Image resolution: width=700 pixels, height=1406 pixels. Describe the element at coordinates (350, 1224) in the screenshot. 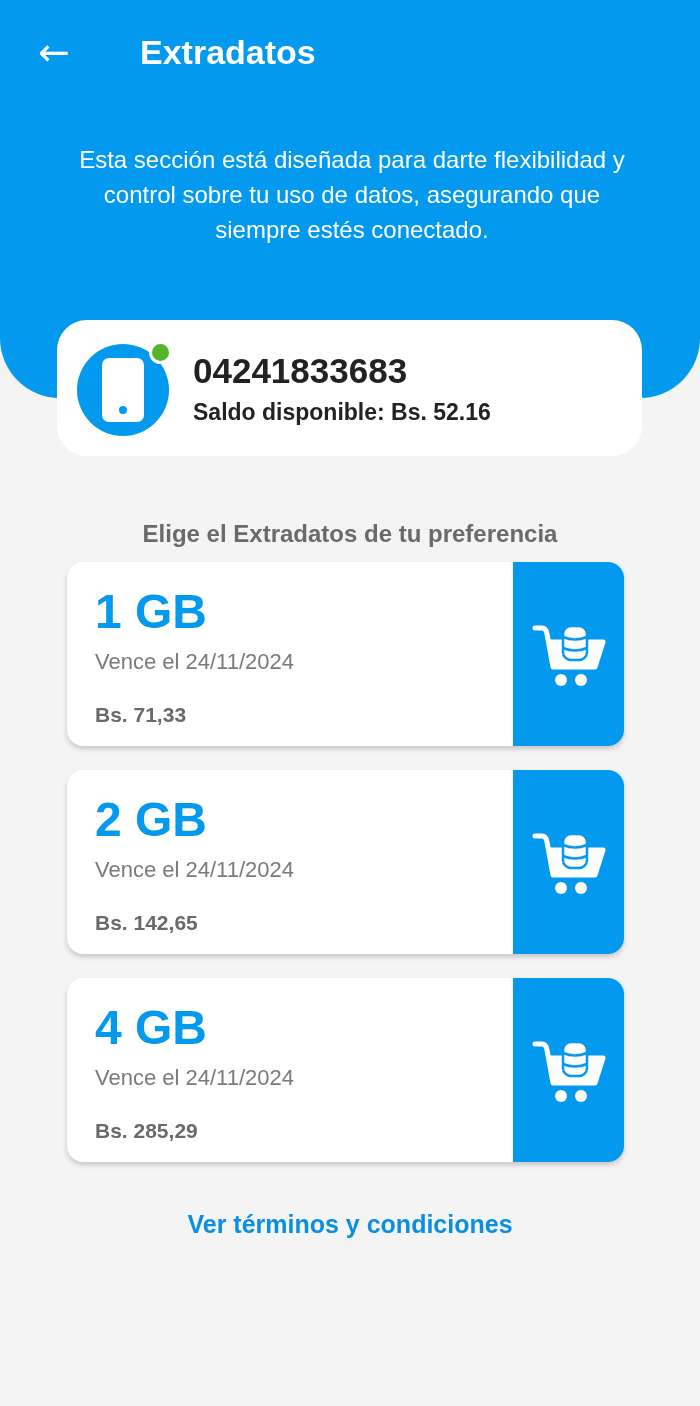

I see `terms-link: Ver términos y condiciones` at that location.